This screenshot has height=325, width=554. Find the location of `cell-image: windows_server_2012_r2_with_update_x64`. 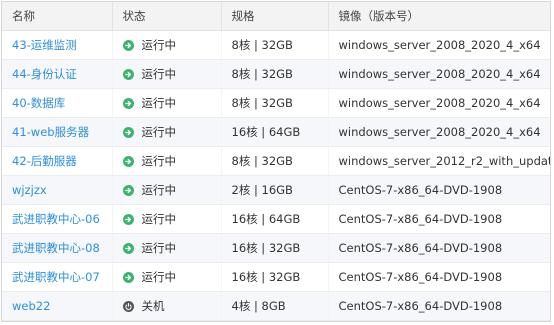

cell-image: windows_server_2012_r2_with_update_x64 is located at coordinates (439, 161).